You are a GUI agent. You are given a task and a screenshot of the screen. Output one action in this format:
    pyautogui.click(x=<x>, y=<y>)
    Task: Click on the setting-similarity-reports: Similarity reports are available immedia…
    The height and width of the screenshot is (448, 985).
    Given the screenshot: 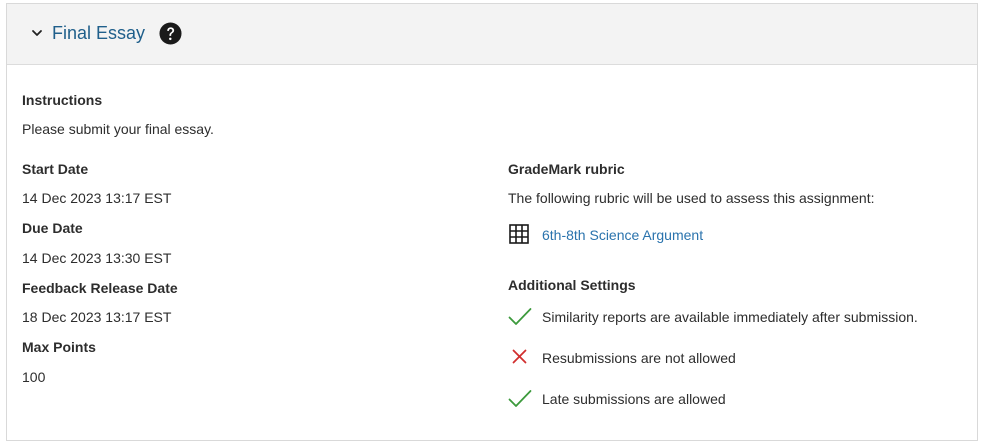 What is the action you would take?
    pyautogui.click(x=730, y=317)
    